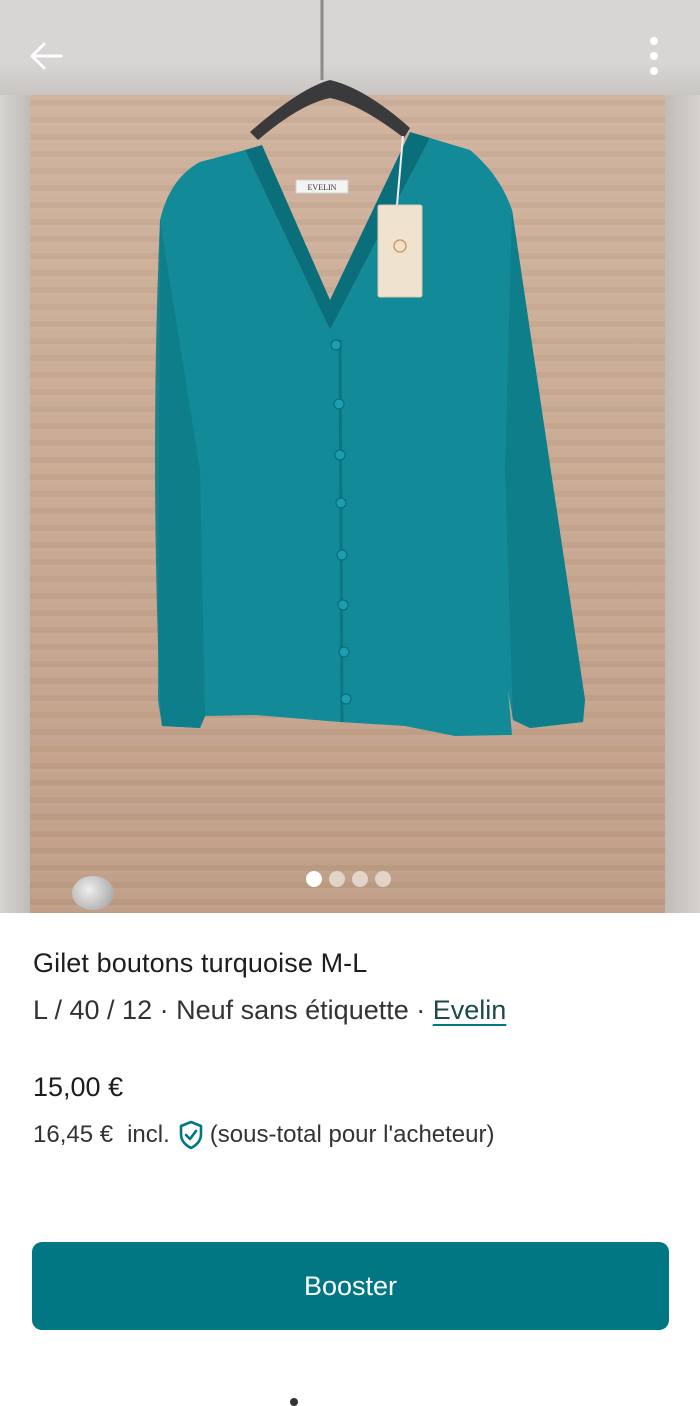  I want to click on garment-label-text: EVELIN, so click(322, 187).